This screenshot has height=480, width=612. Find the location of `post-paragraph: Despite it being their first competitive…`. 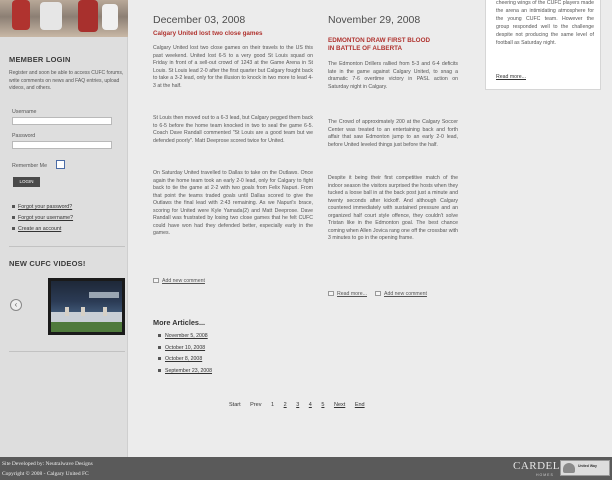

post-paragraph: Despite it being their first competitive… is located at coordinates (393, 208).